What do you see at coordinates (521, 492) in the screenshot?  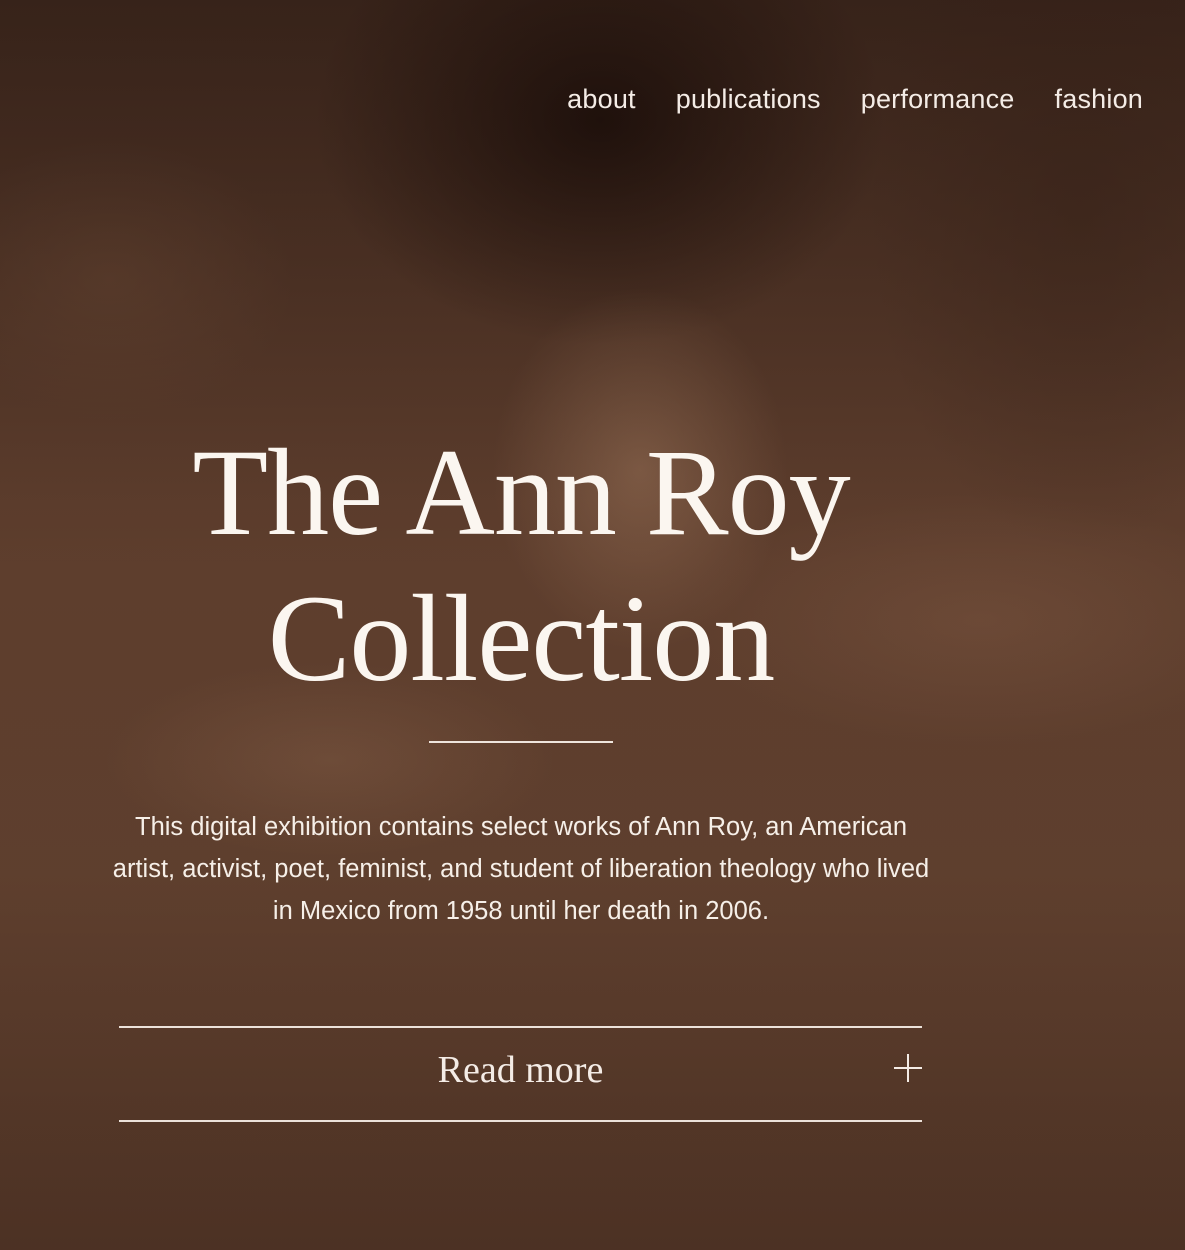 I see `title-line-1: The Ann Roy` at bounding box center [521, 492].